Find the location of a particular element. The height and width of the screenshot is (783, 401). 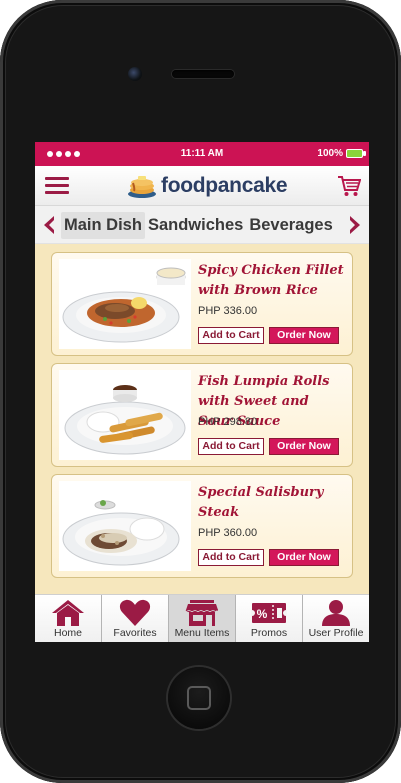

tab-label: Menu Items is located at coordinates (202, 633).